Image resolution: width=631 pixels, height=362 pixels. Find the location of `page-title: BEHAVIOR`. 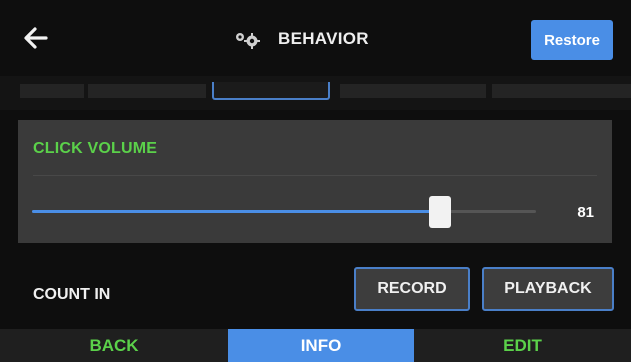

page-title: BEHAVIOR is located at coordinates (323, 38).